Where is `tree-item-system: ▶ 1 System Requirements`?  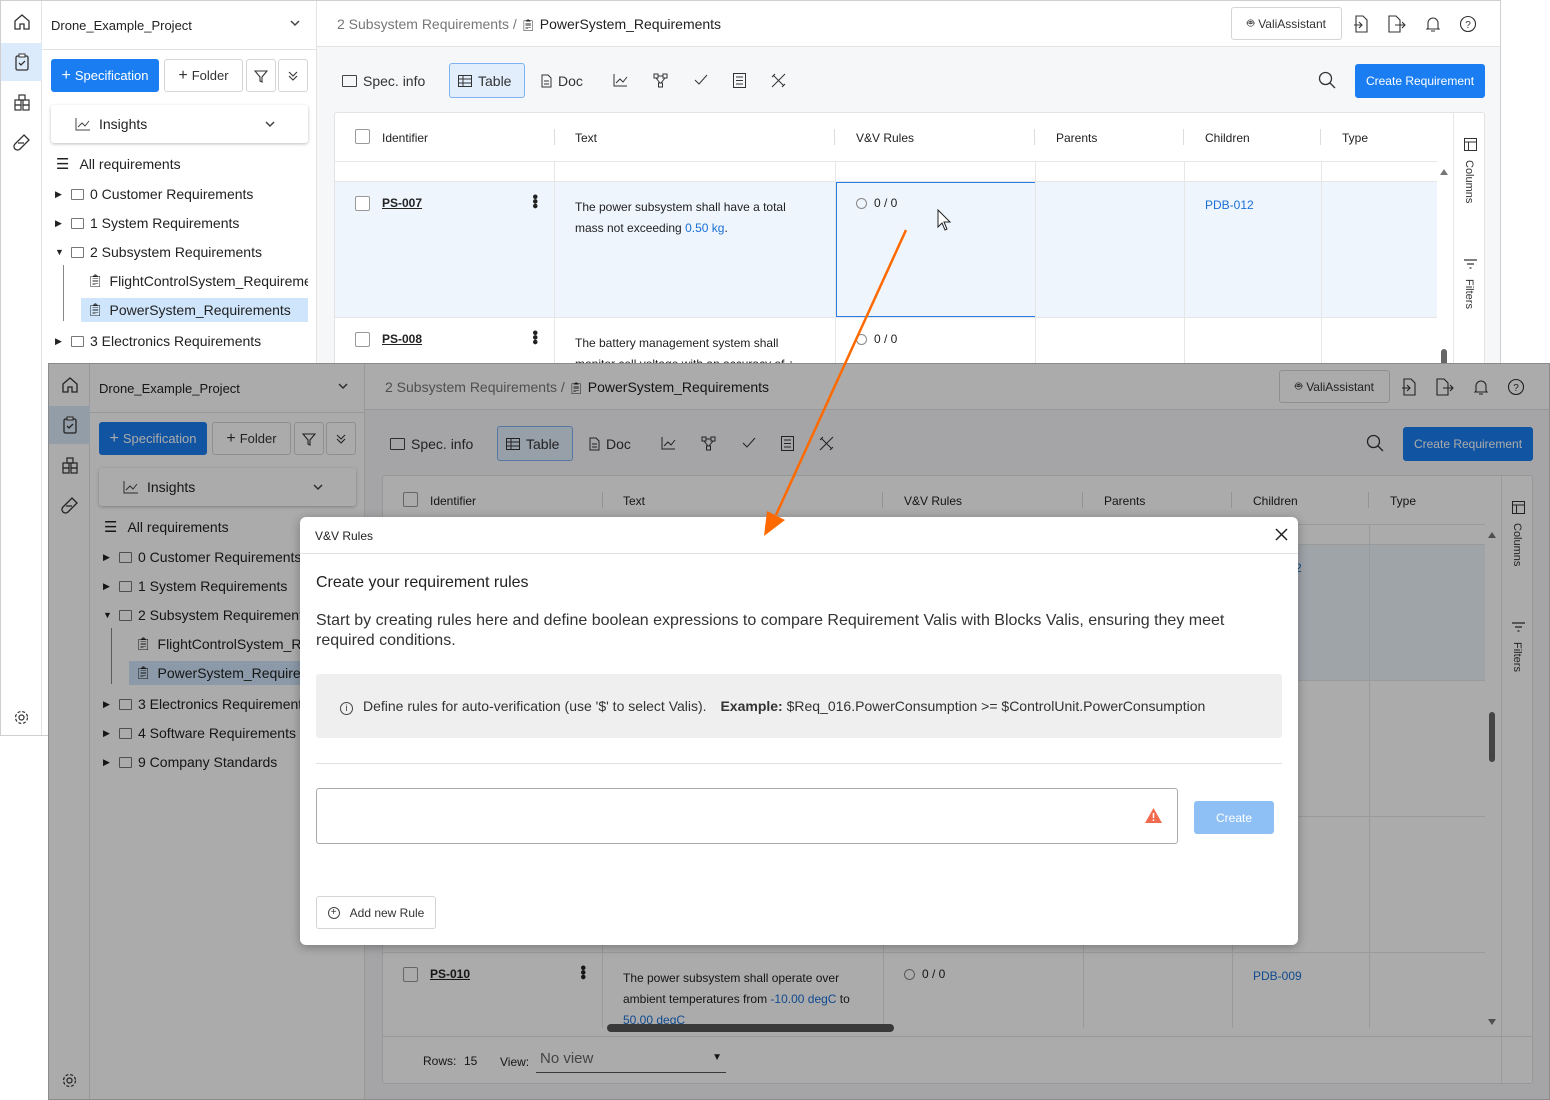 tree-item-system: ▶ 1 System Requirements is located at coordinates (175, 223).